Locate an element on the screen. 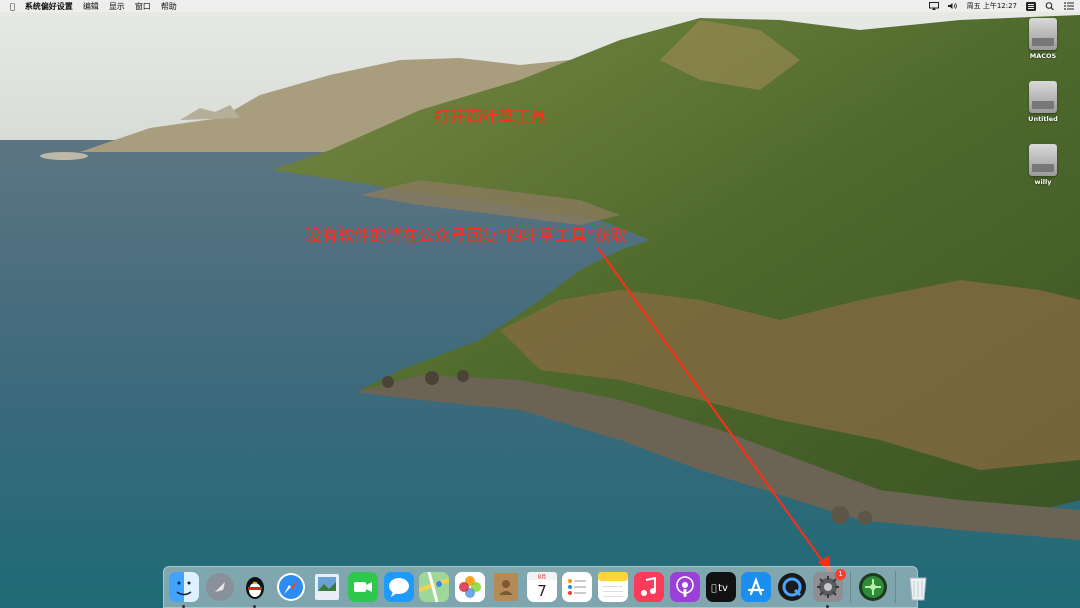 The height and width of the screenshot is (608, 1080). menu-window: 窗口 is located at coordinates (143, 6).